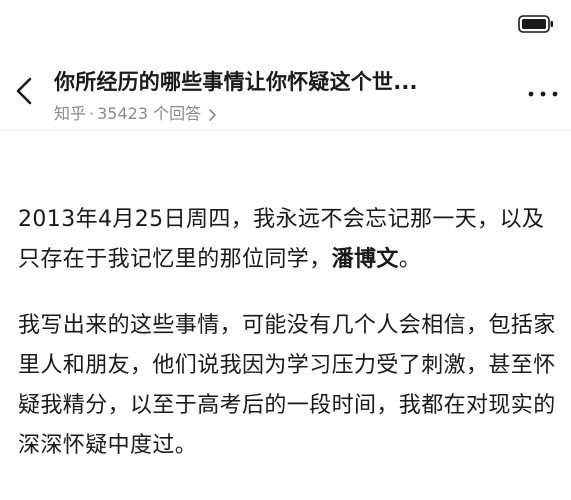 This screenshot has width=571, height=500. I want to click on highlighted-name: 潘博文, so click(365, 259).